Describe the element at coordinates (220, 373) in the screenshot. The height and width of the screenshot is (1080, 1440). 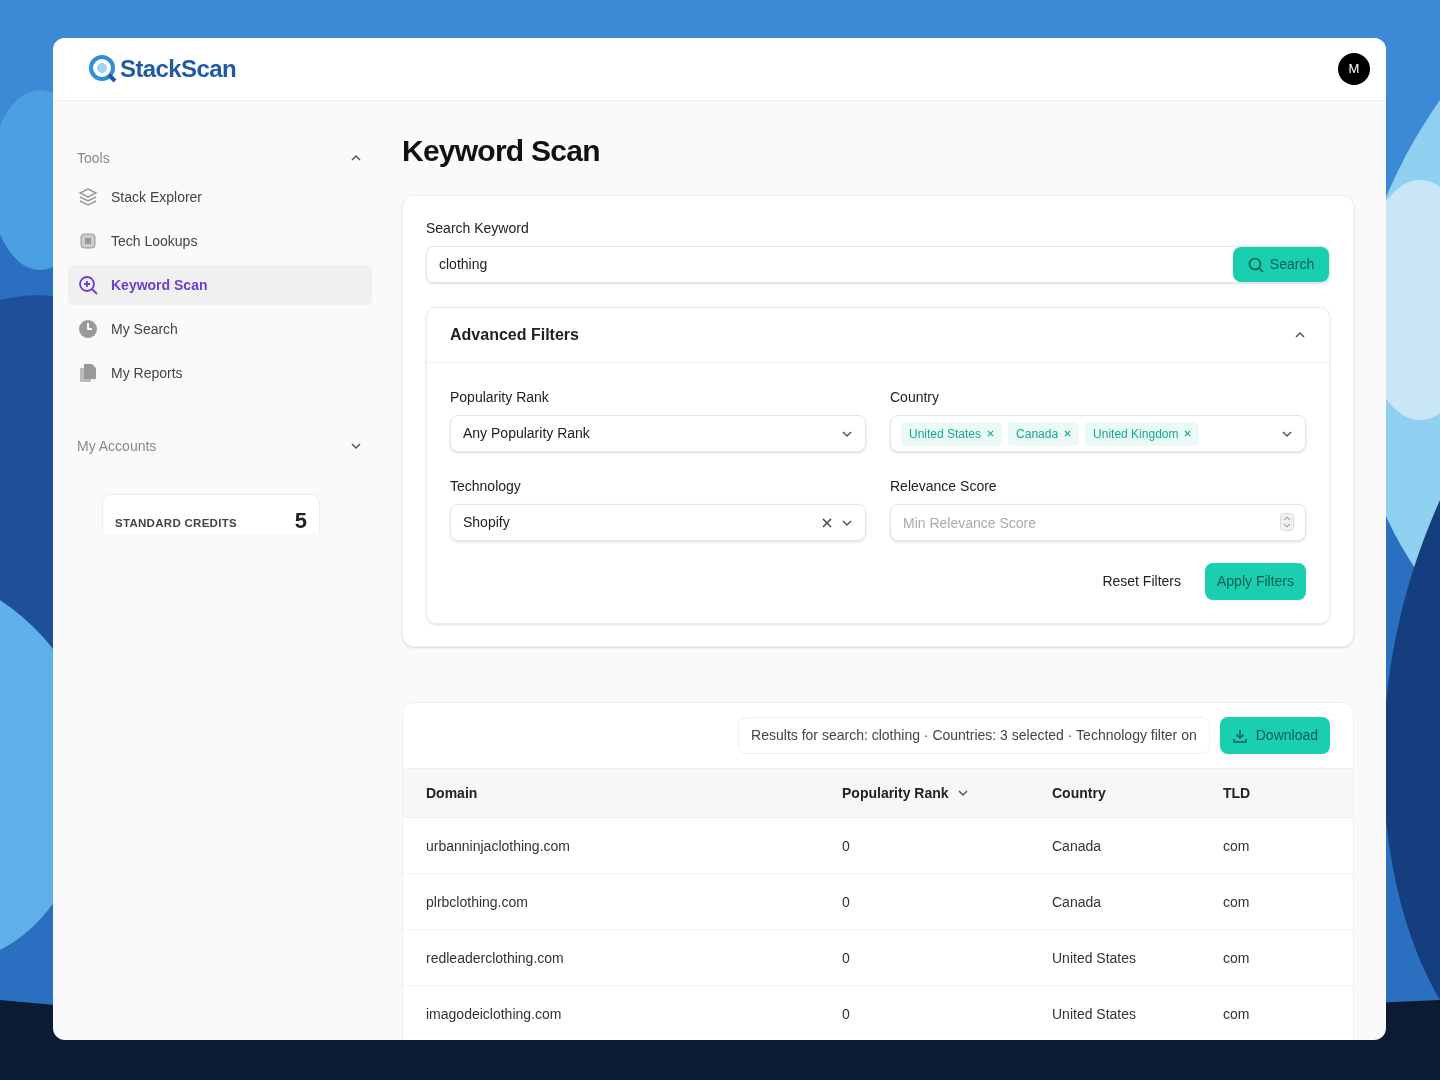
I see `sidebar-item: My Reports` at that location.